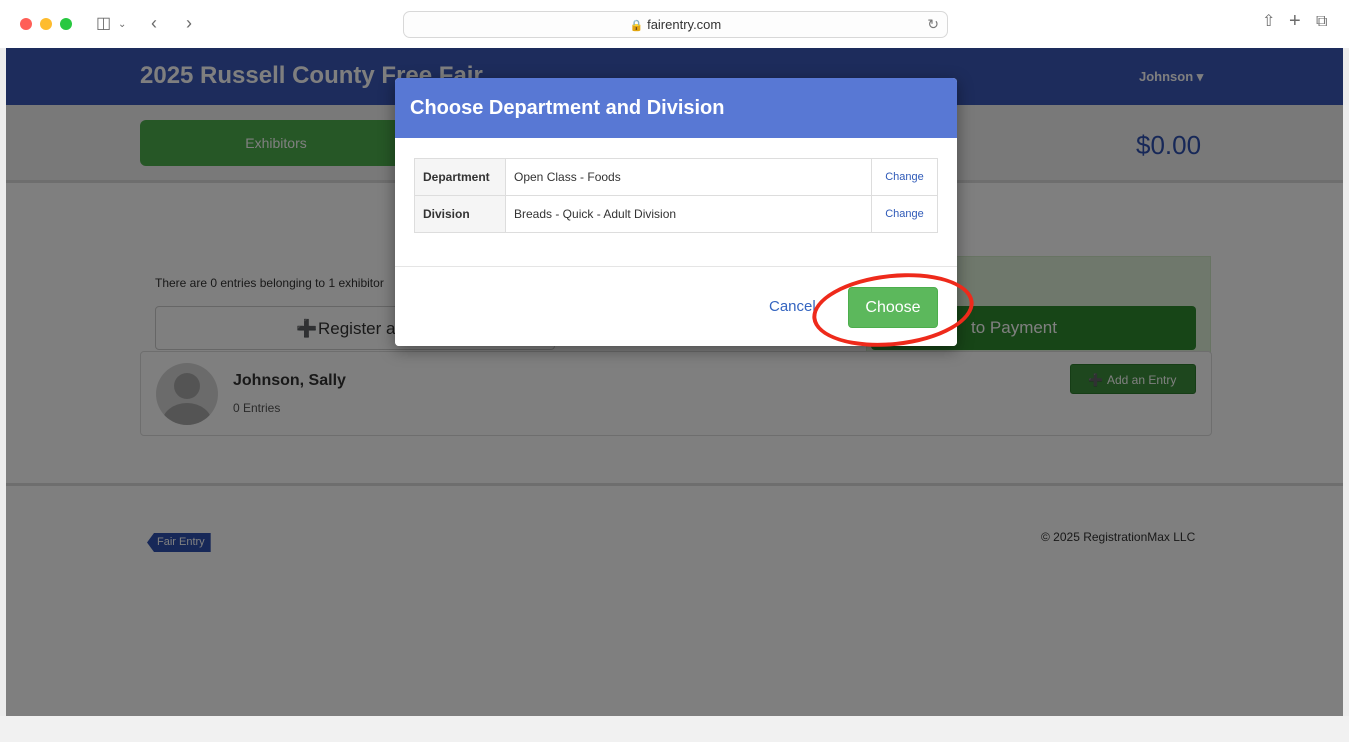 This screenshot has height=742, width=1349. I want to click on department-label: Department, so click(460, 177).